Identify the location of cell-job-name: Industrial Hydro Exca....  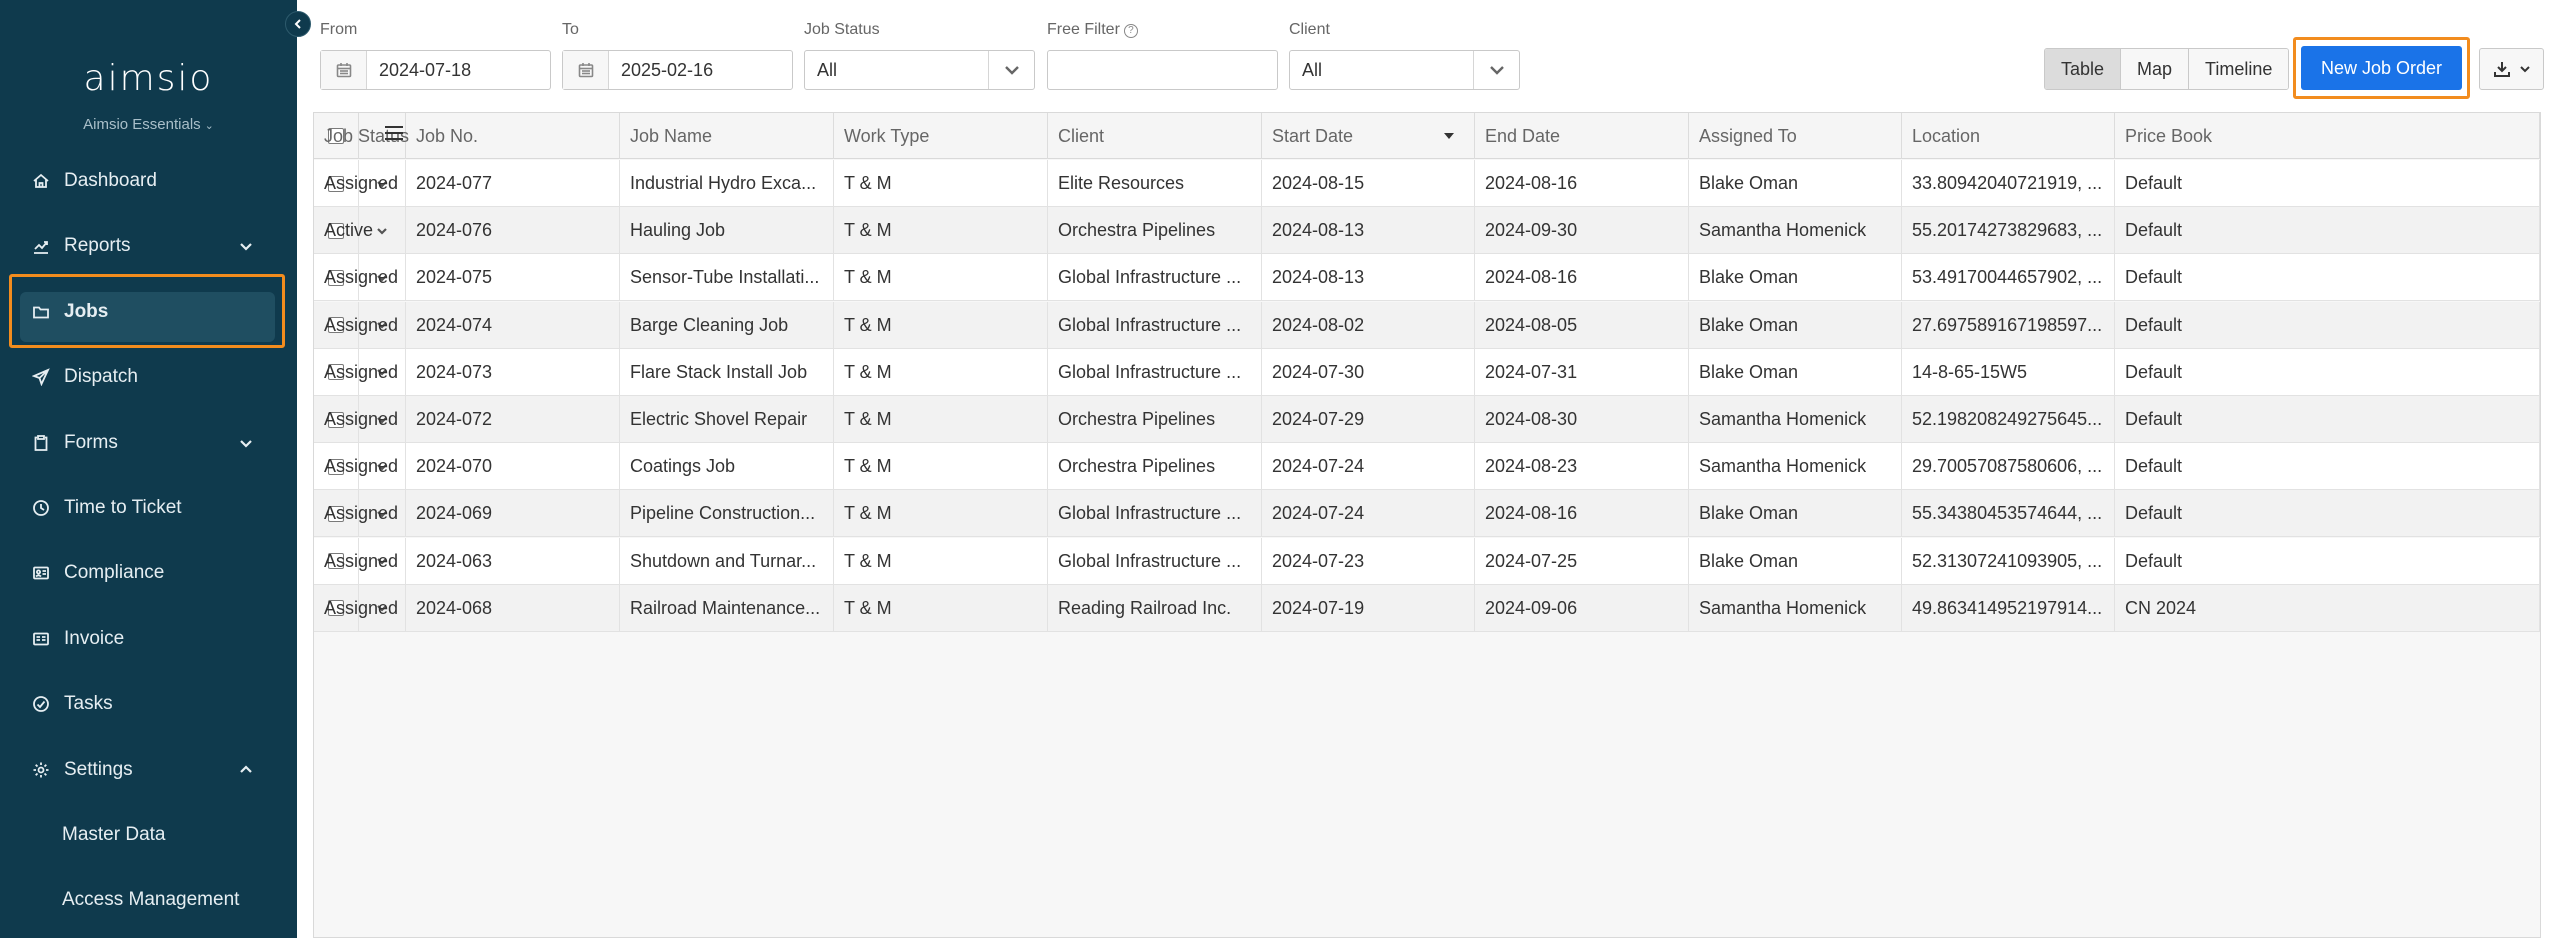
(727, 183).